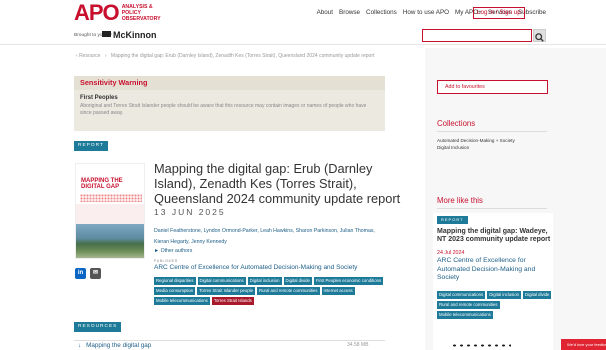 This screenshot has height=350, width=606. Describe the element at coordinates (91, 146) in the screenshot. I see `report-tag: REPORT` at that location.